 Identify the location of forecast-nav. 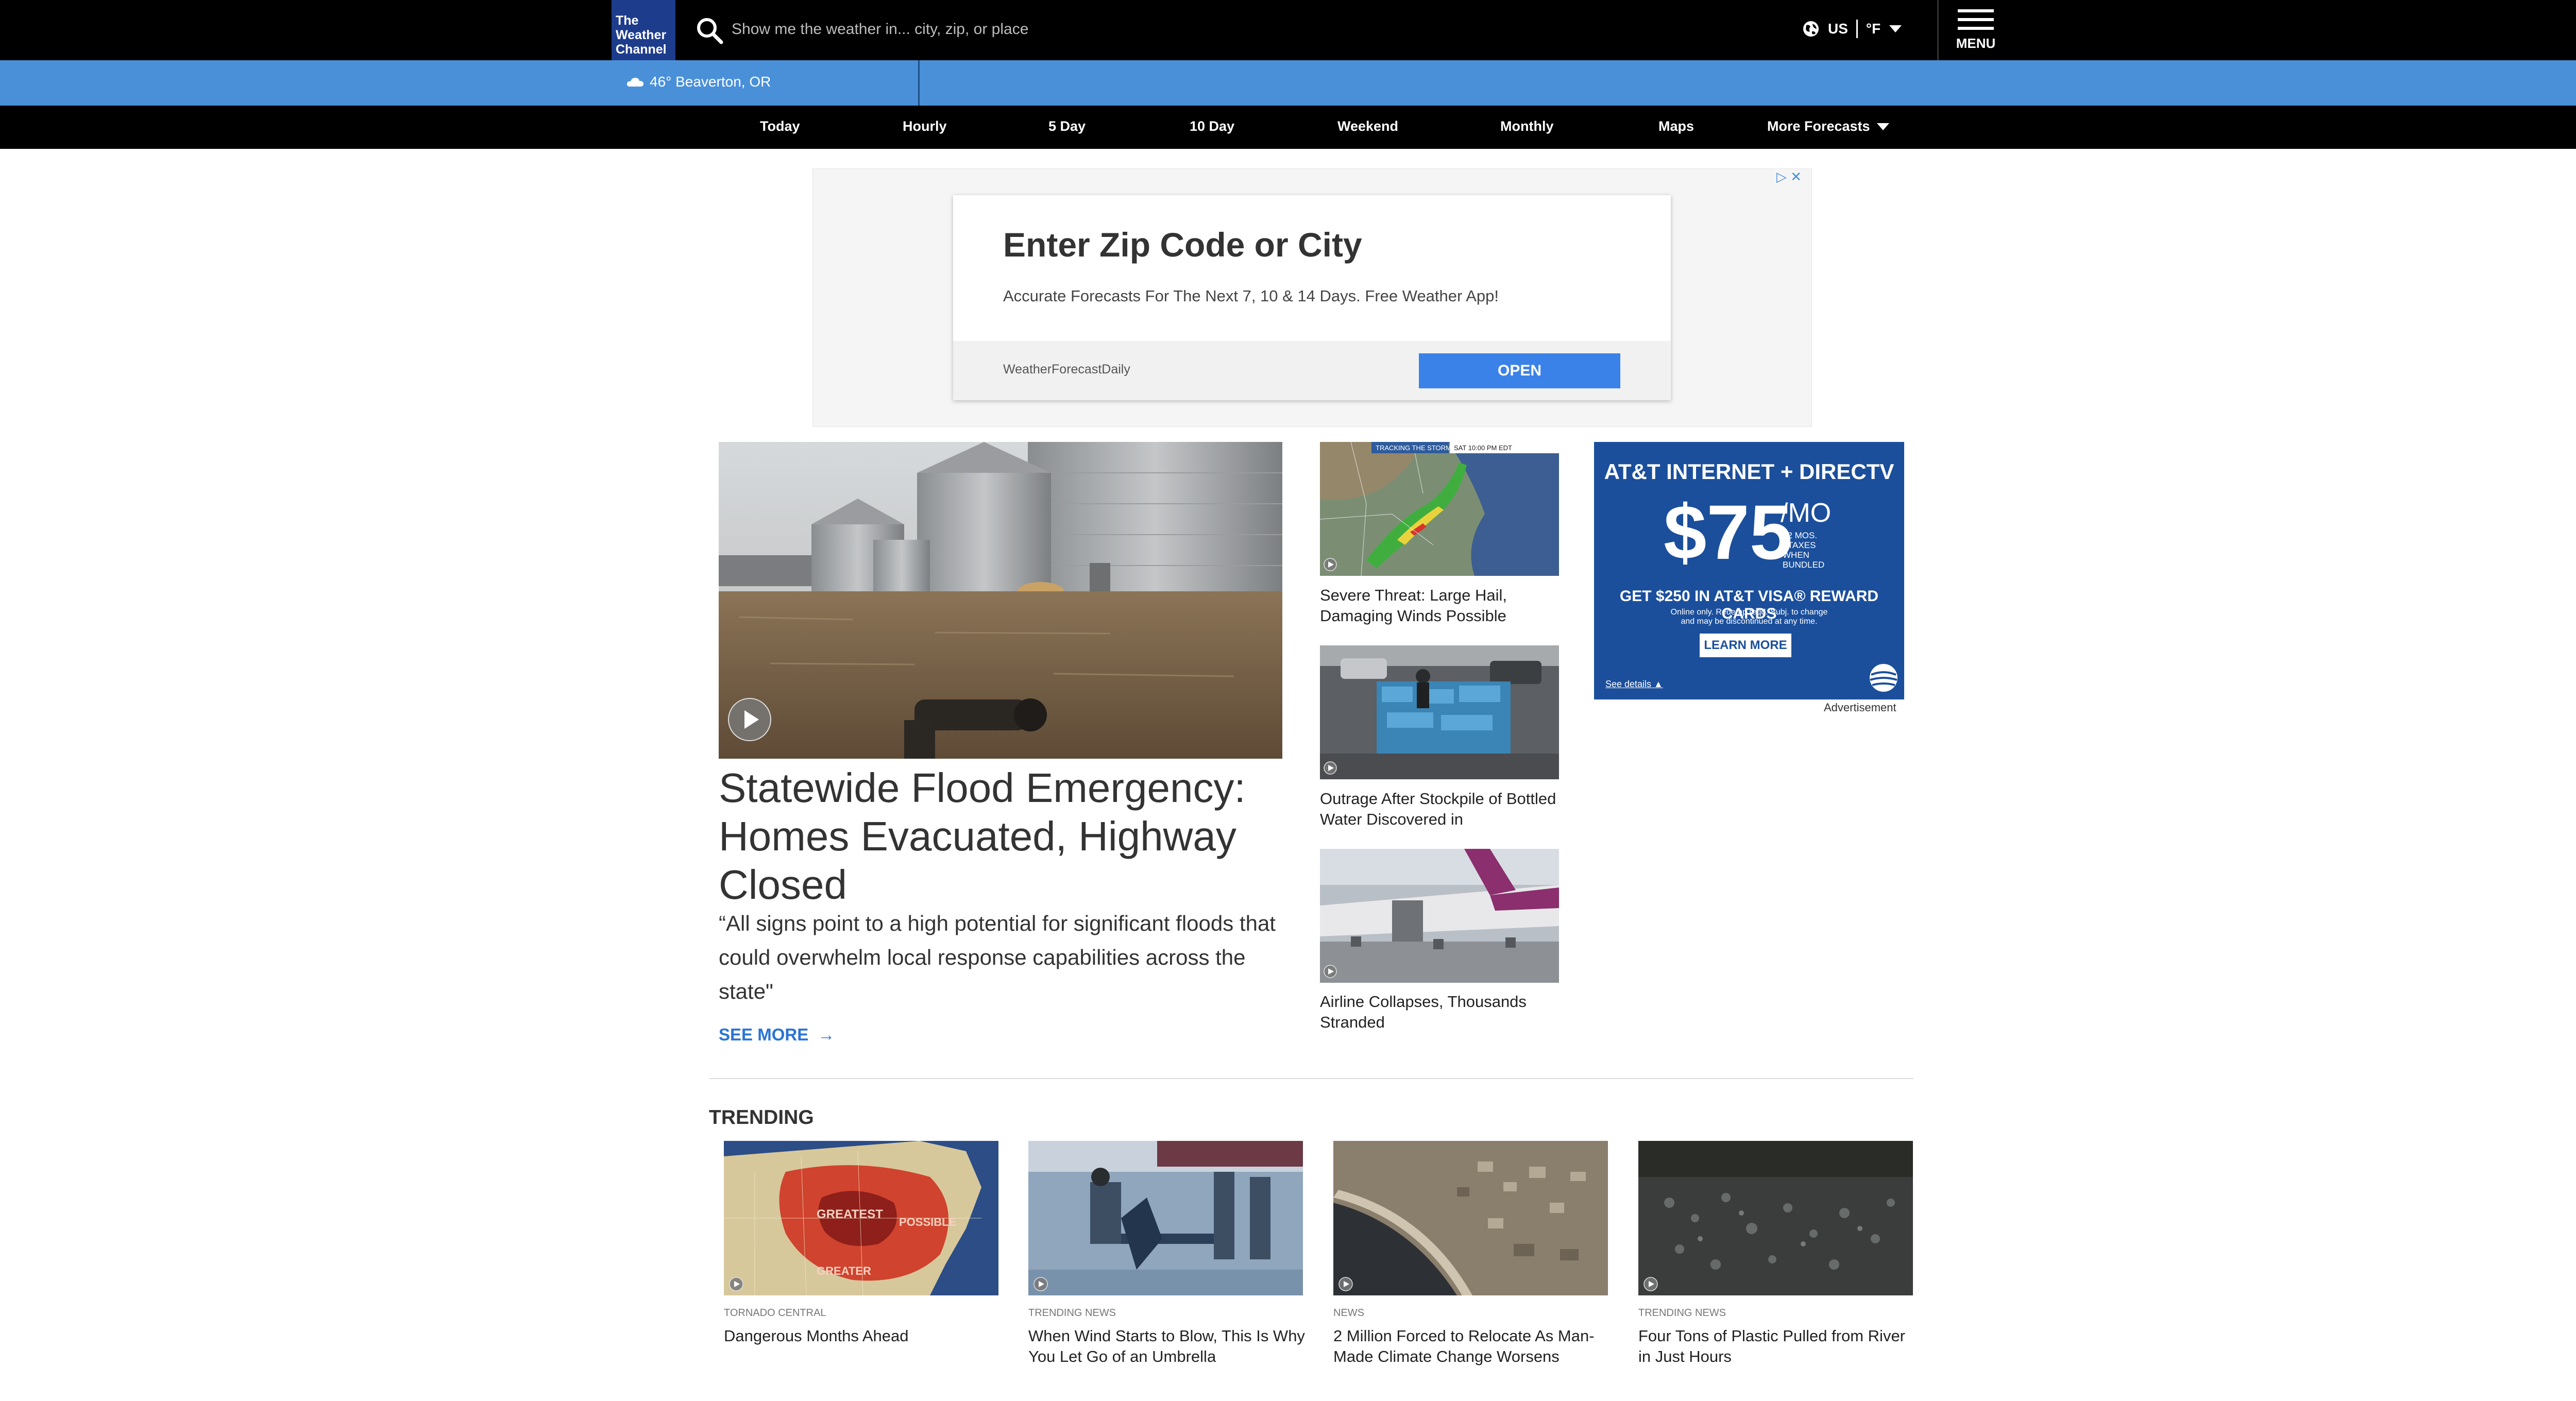
(1288, 127).